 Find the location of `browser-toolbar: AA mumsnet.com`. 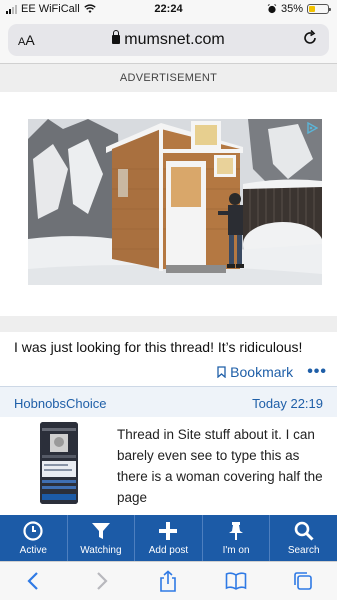

browser-toolbar: AA mumsnet.com is located at coordinates (168, 42).